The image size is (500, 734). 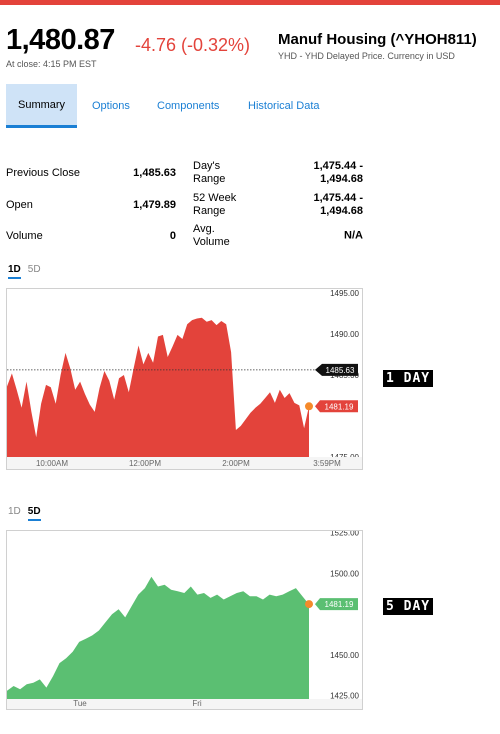 I want to click on quote-title: Manuf Housing (^YHOH811), so click(x=377, y=39).